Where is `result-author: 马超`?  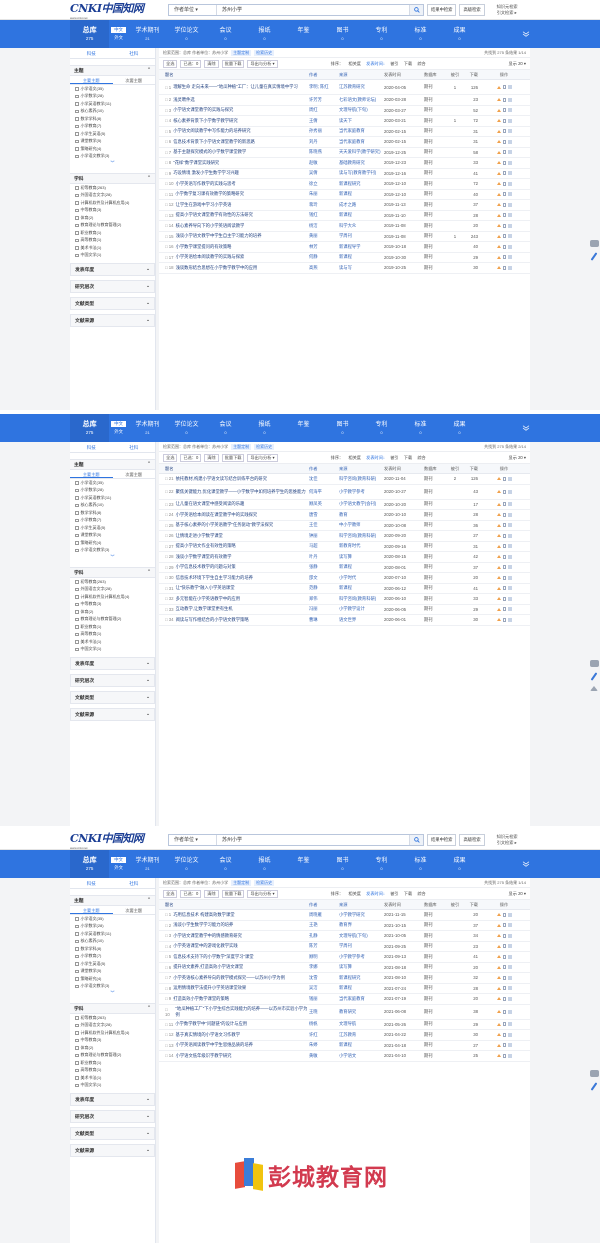 result-author: 马超 is located at coordinates (324, 546).